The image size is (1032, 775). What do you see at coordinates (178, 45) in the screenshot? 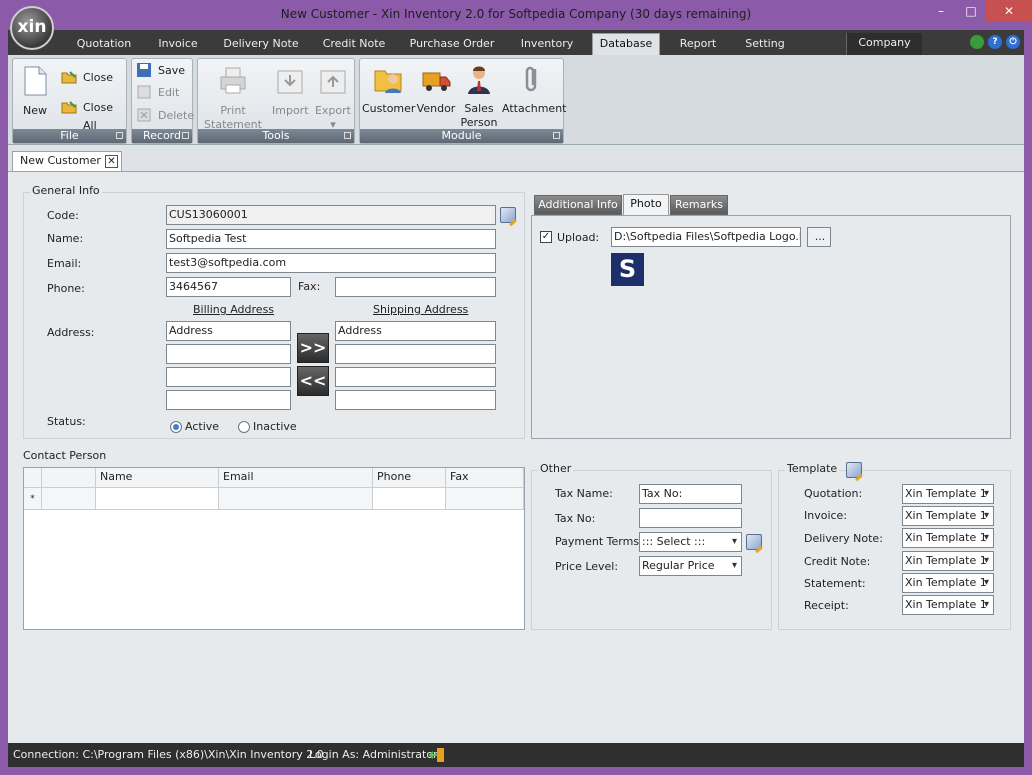
I see `tab-invoice: Invoice` at bounding box center [178, 45].